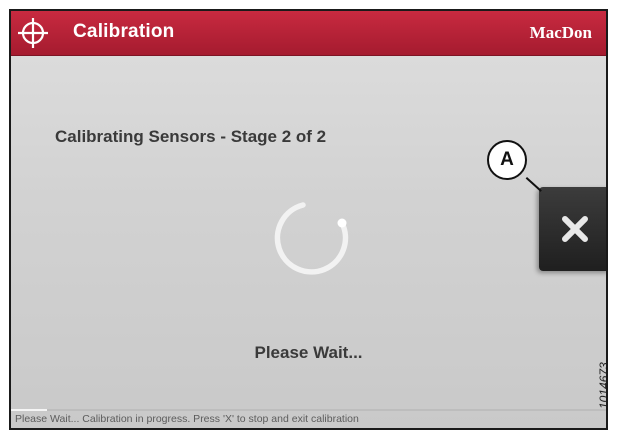 The image size is (618, 439). Describe the element at coordinates (308, 410) in the screenshot. I see `progress-bar` at that location.